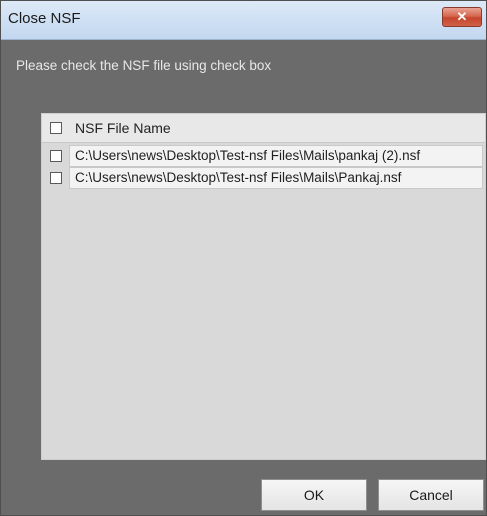 This screenshot has height=516, width=487. I want to click on list-header: NSF File Name, so click(263, 128).